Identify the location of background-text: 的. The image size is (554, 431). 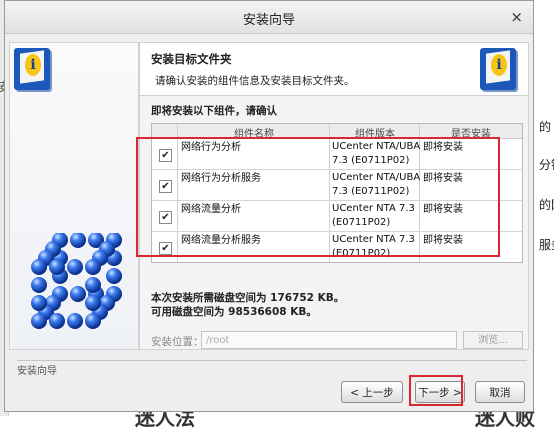
(545, 127).